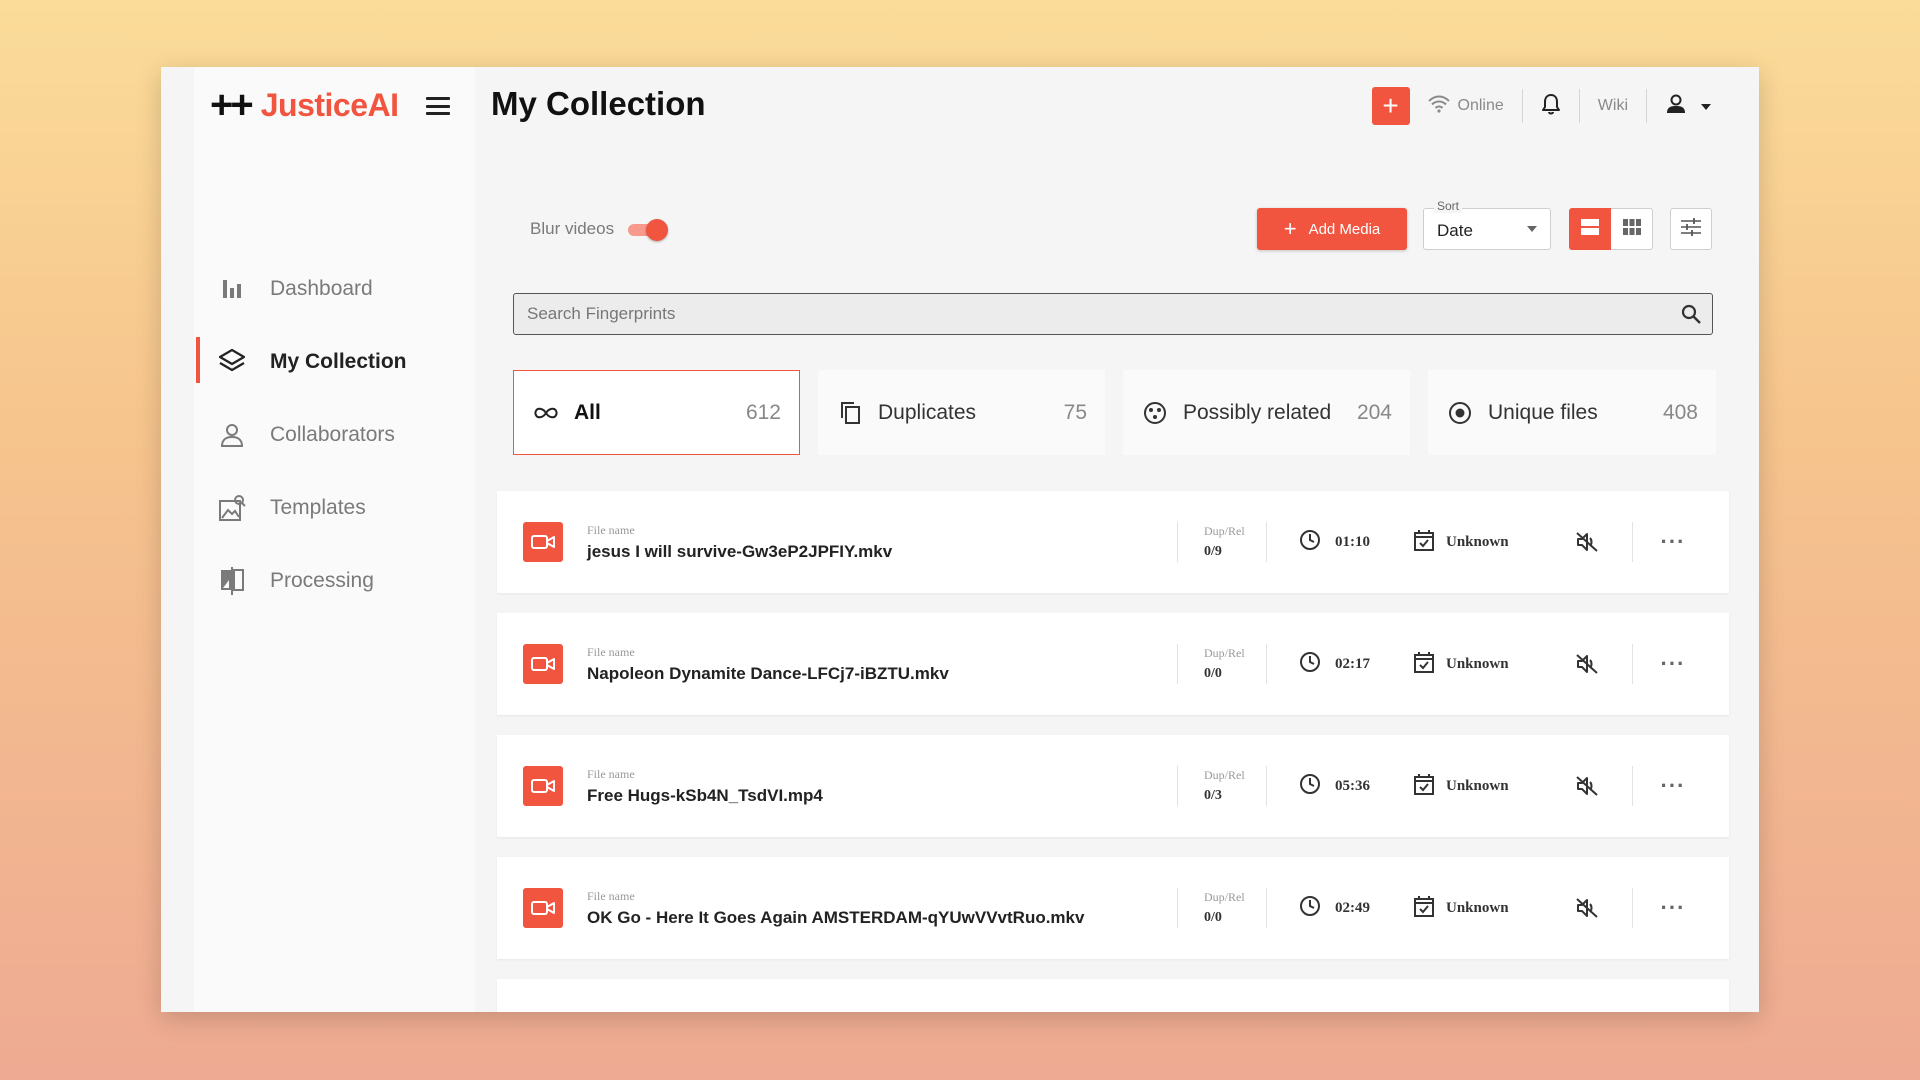 The width and height of the screenshot is (1920, 1080). I want to click on list-view-icon, so click(1590, 229).